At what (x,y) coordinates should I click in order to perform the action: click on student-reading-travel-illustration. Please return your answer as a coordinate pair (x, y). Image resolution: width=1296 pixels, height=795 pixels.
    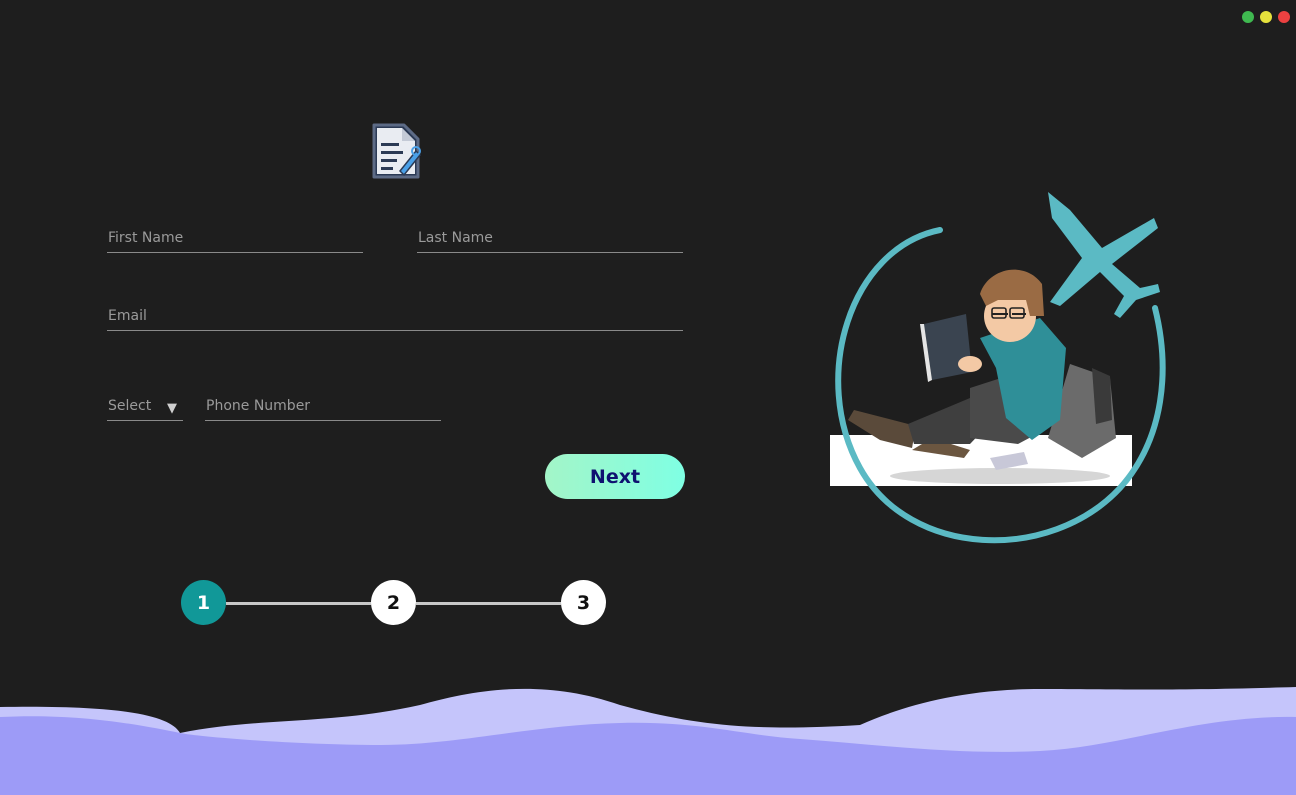
    Looking at the image, I should click on (998, 368).